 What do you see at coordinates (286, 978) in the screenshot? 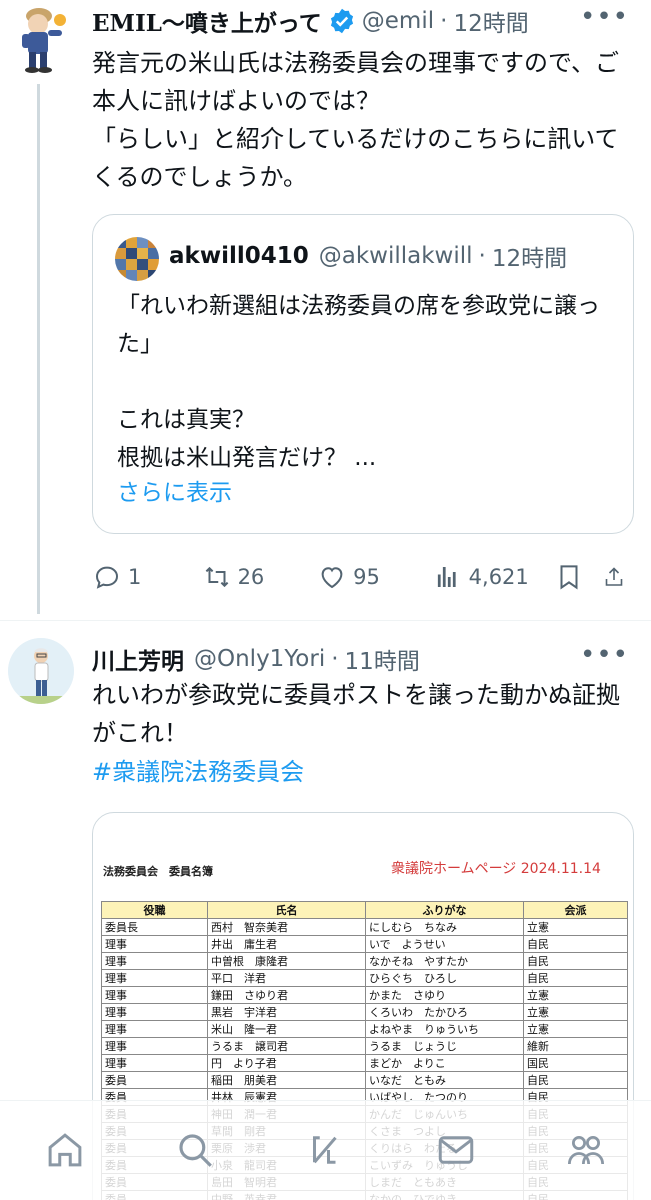
I see `table-cell: 平口 洋君` at bounding box center [286, 978].